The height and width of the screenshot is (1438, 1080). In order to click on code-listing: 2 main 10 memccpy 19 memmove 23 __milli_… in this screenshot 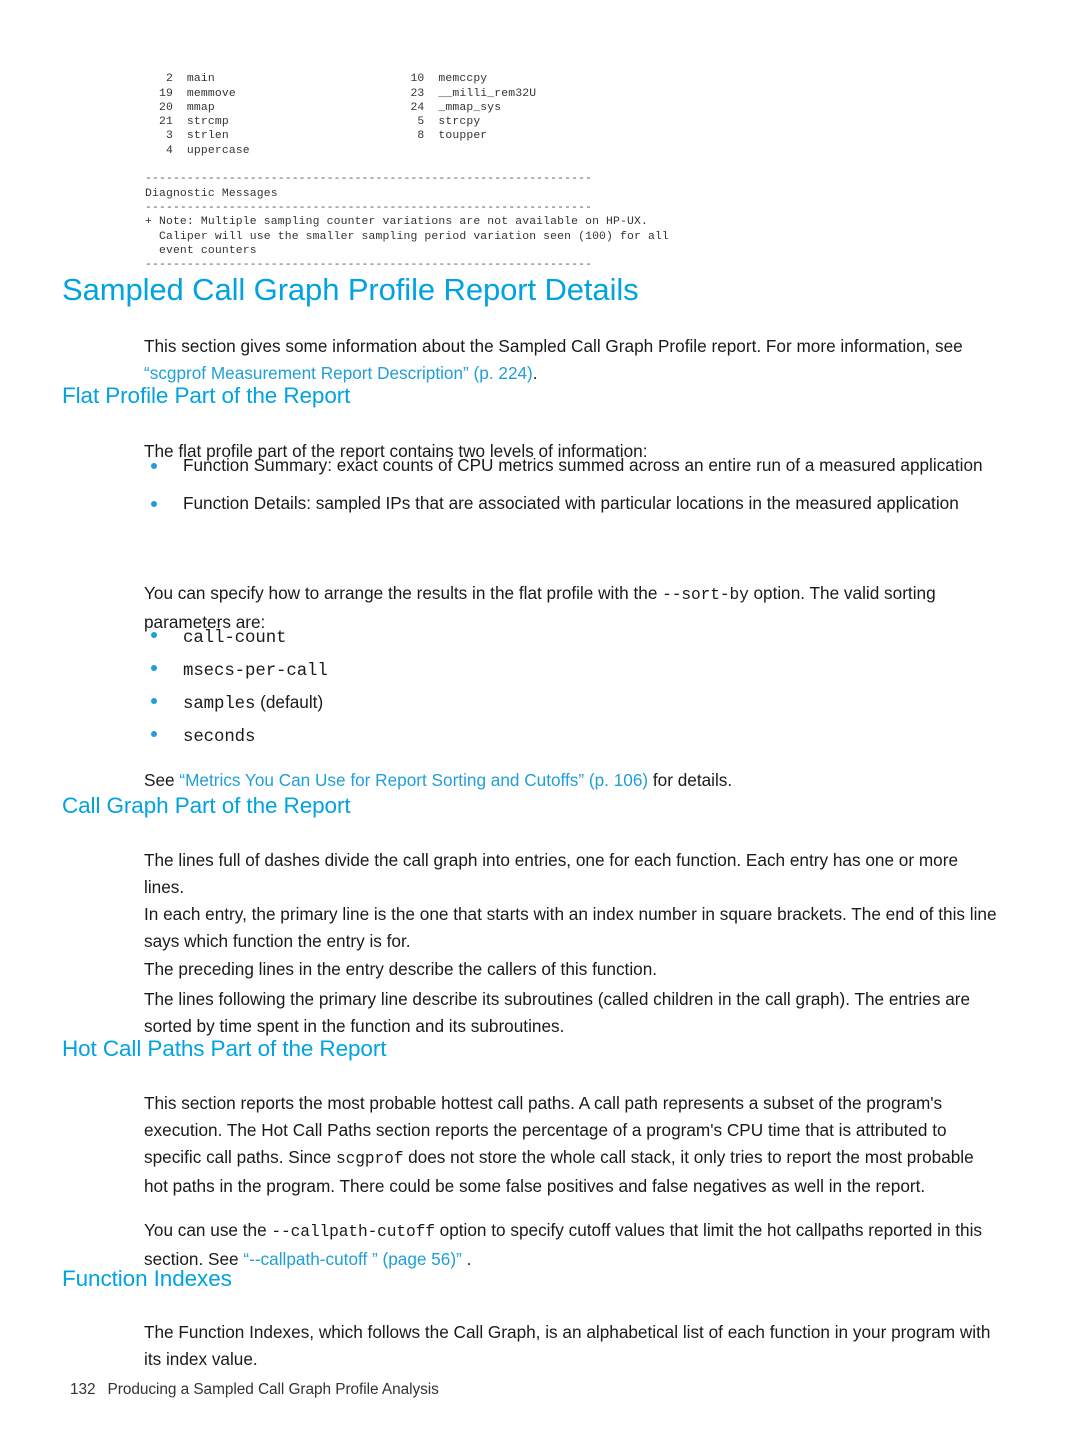, I will do `click(495, 165)`.